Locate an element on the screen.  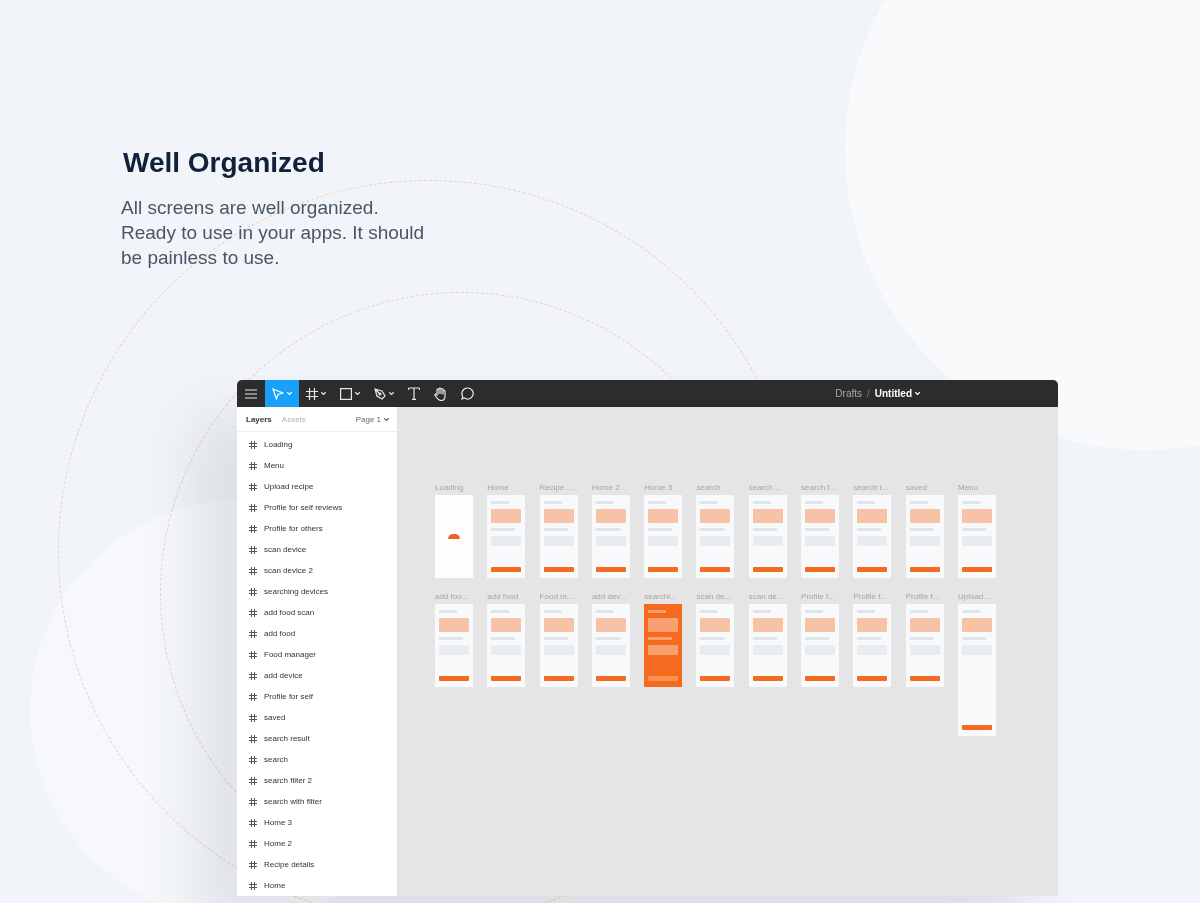
layer-item: Menu is located at coordinates (317, 465).